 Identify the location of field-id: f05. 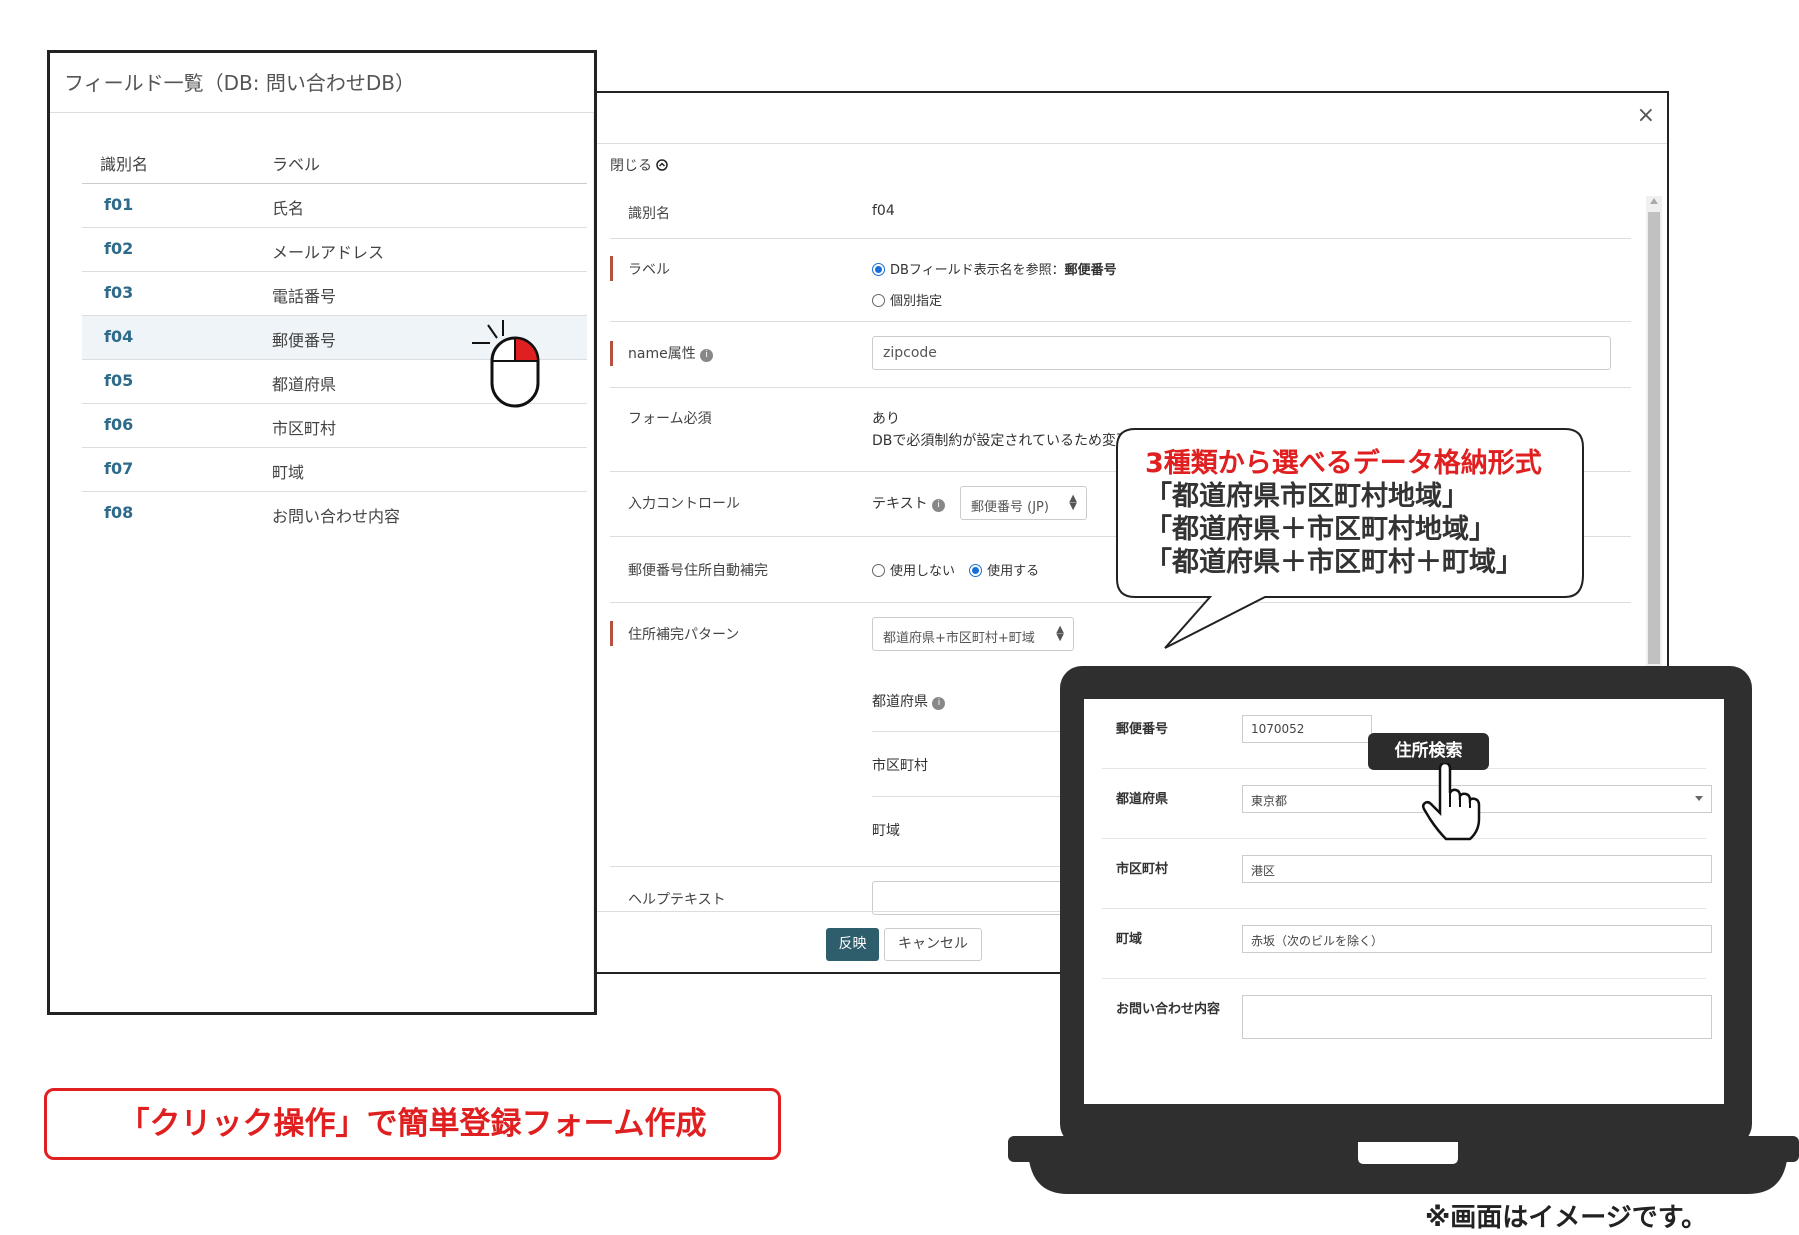
(118, 380).